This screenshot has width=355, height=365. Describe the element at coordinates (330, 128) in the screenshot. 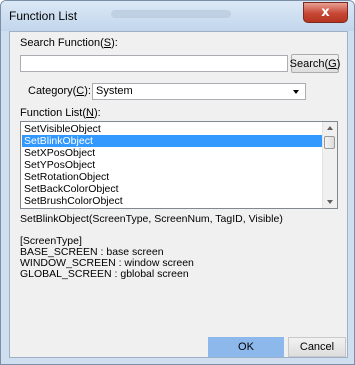

I see `scroll-up-arrow-icon` at that location.